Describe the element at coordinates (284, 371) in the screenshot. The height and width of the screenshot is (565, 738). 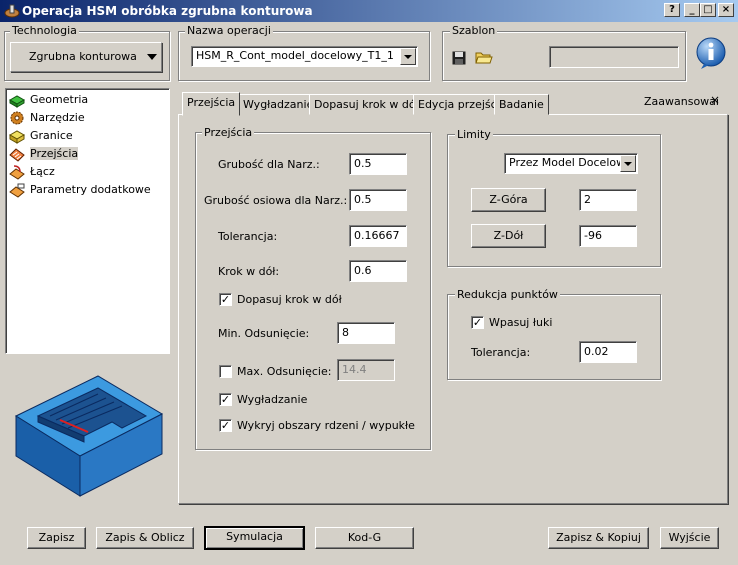
I see `max-odsuniecie-label: Max. Odsunięcie:` at that location.